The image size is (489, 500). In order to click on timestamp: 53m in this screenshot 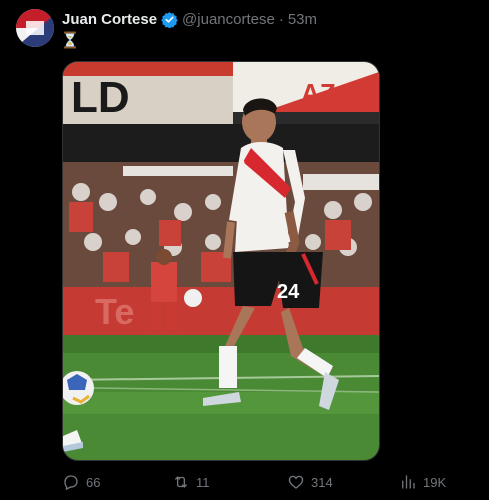, I will do `click(302, 19)`.